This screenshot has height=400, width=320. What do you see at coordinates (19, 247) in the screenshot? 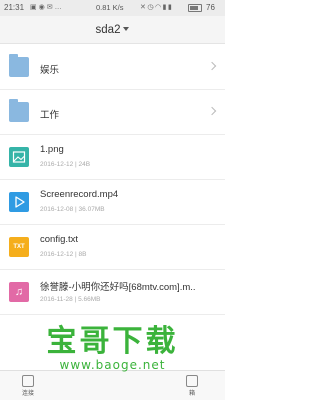
I see `text-file-icon: TXT` at bounding box center [19, 247].